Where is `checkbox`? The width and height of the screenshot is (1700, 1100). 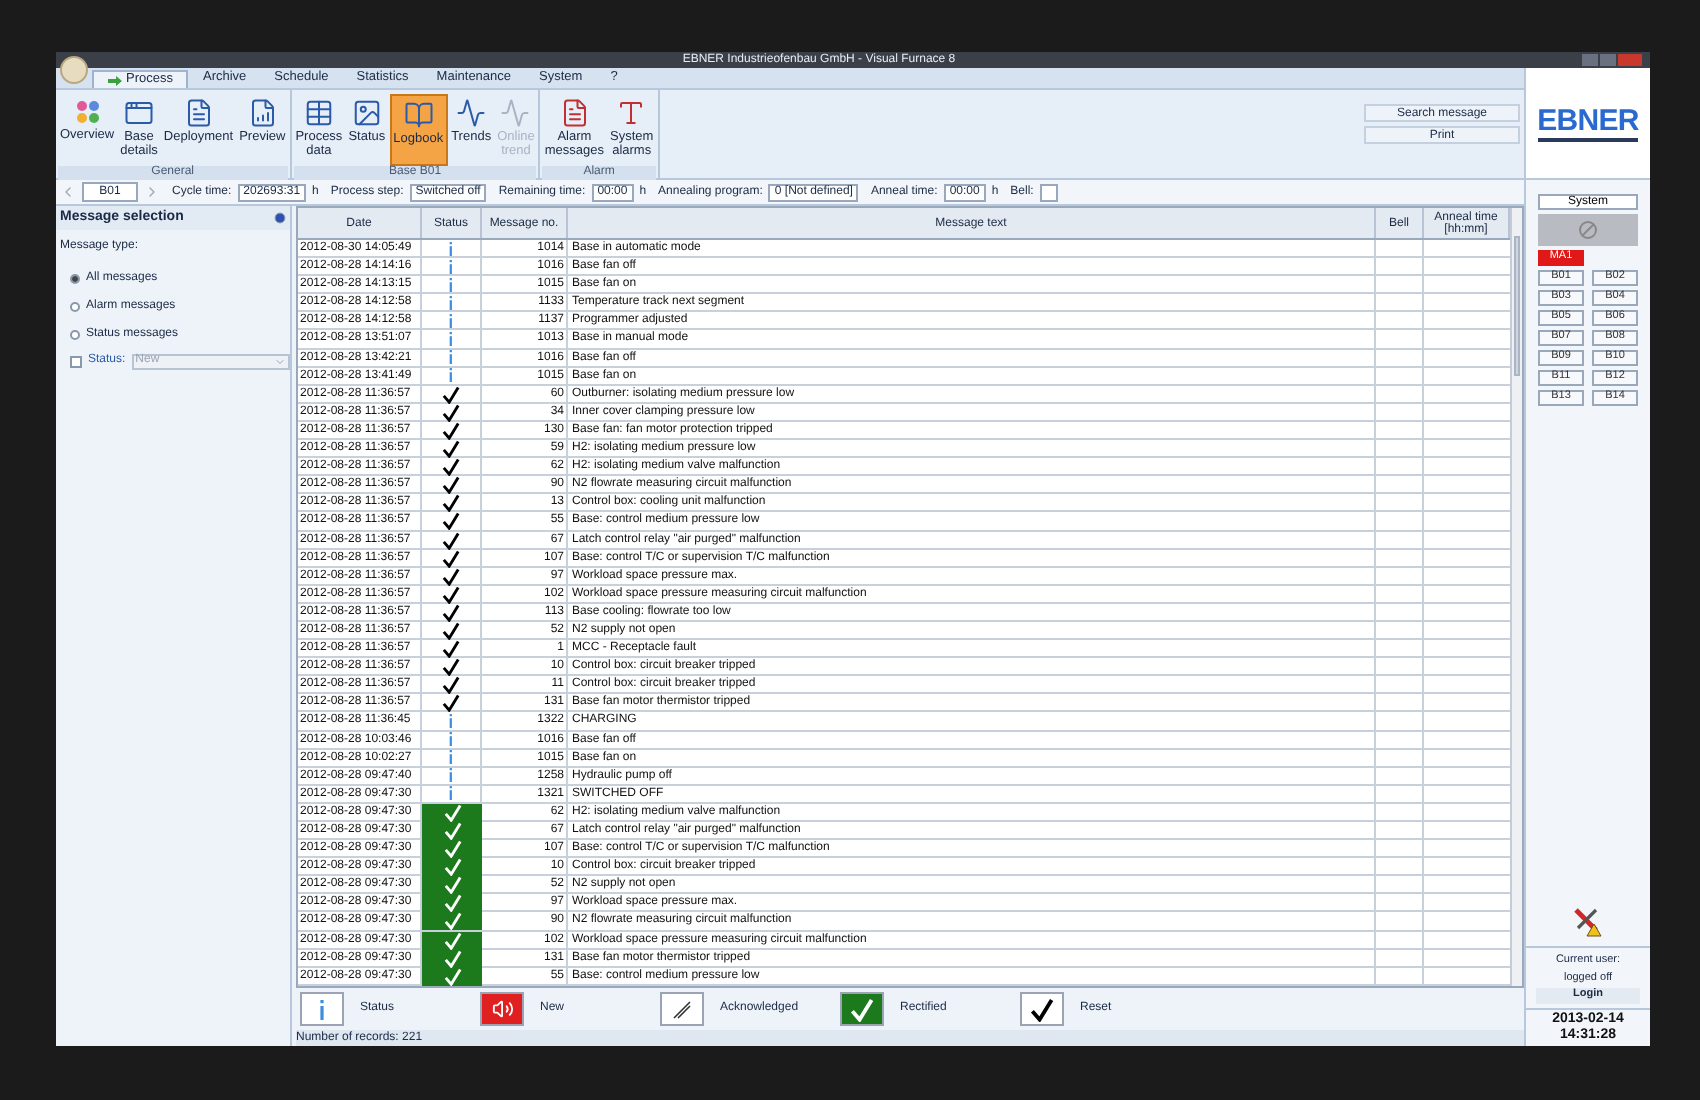
checkbox is located at coordinates (76, 361).